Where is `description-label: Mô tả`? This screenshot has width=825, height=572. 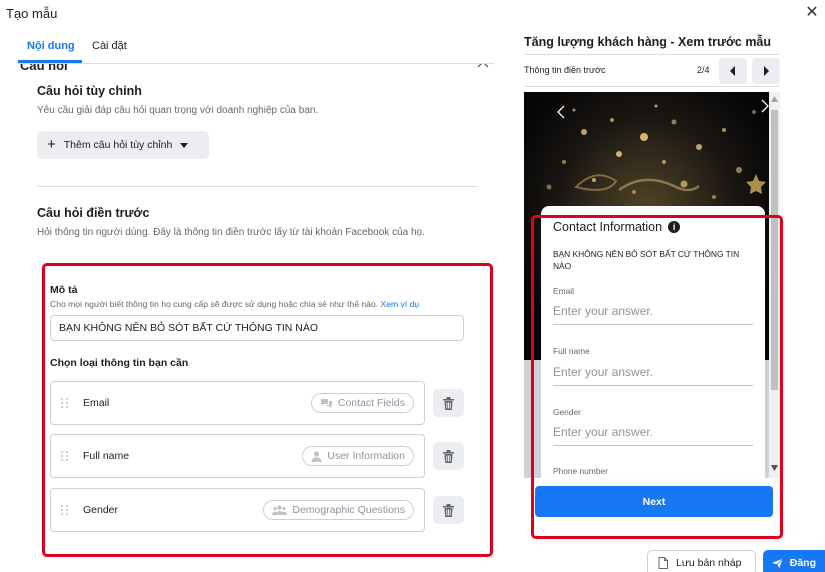 description-label: Mô tả is located at coordinates (64, 290).